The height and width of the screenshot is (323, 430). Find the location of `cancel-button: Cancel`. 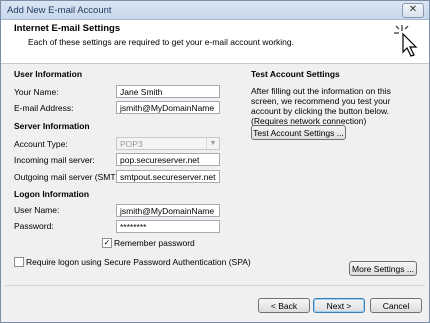

cancel-button: Cancel is located at coordinates (396, 305).